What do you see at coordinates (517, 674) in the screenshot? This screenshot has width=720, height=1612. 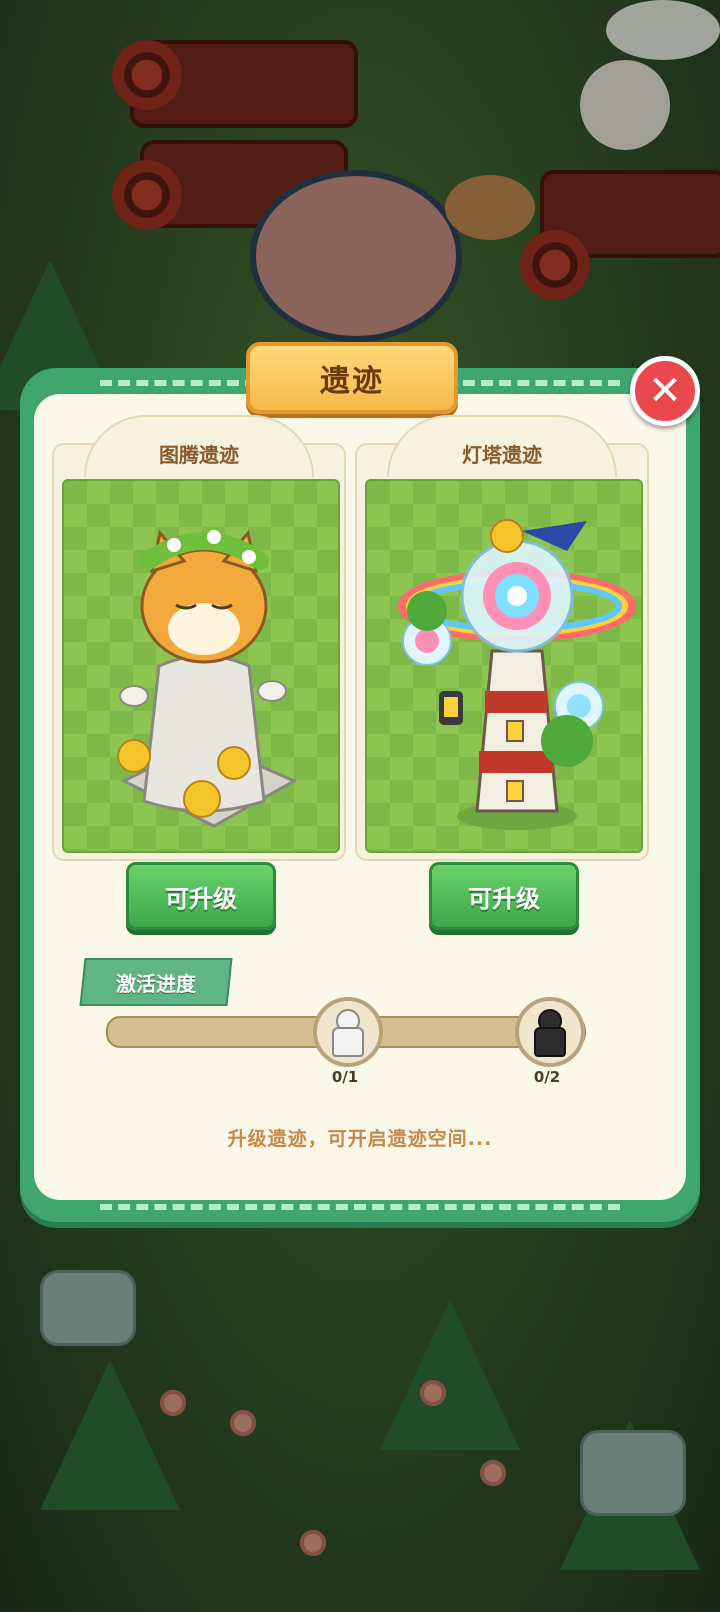 I see `rainbow-lighthouse-icon` at bounding box center [517, 674].